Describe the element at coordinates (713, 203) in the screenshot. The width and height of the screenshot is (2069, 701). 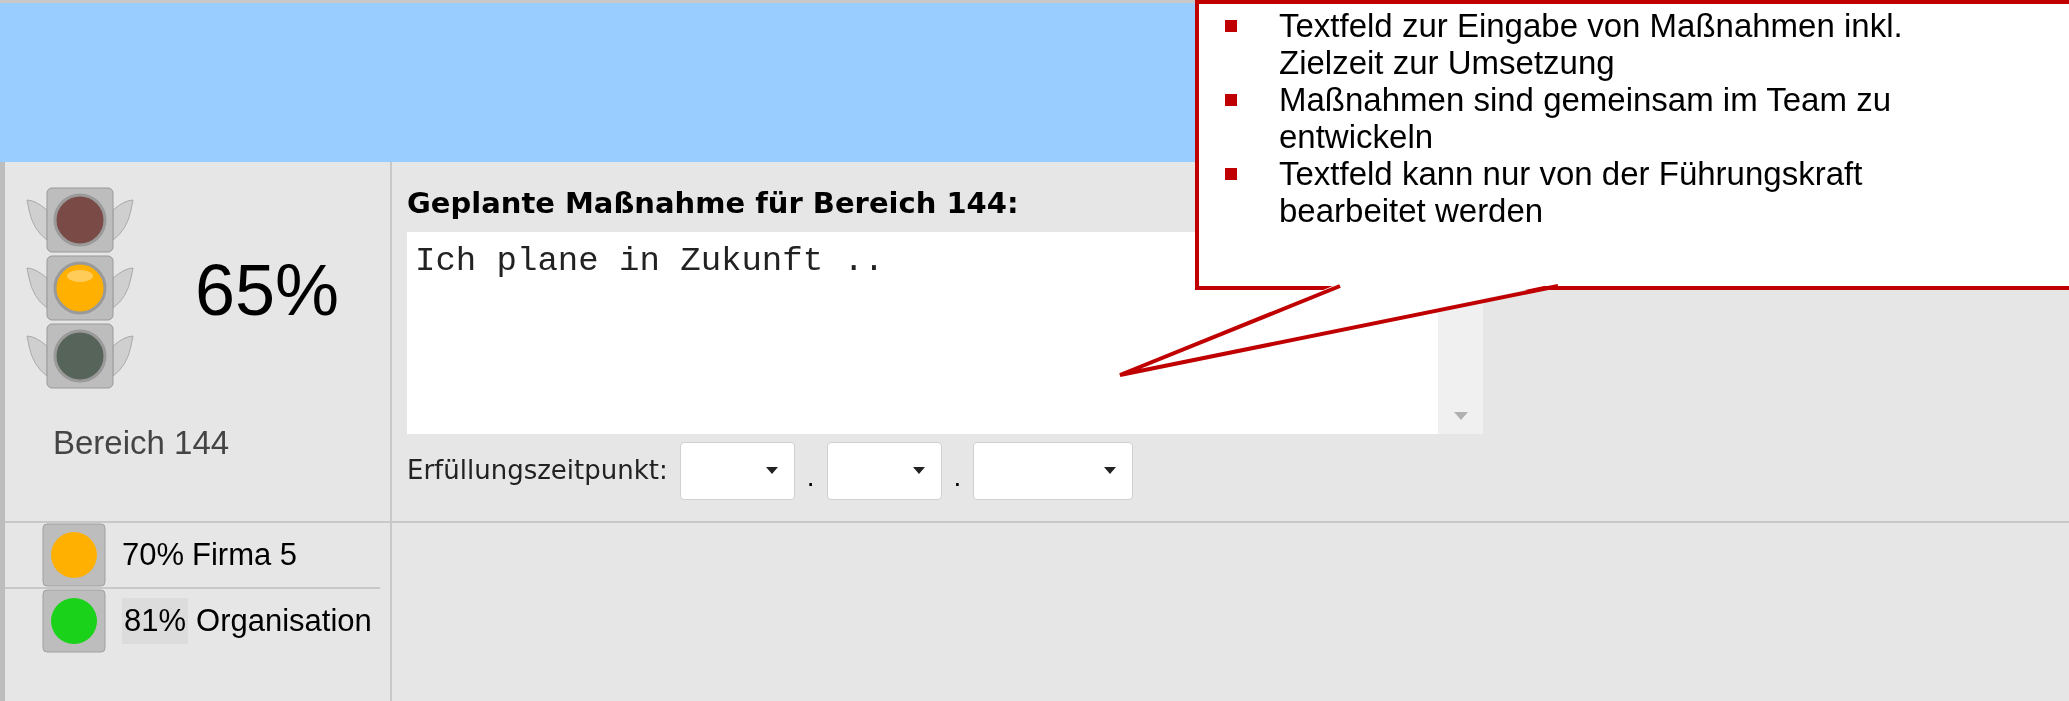
I see `section-heading: Geplante Maßnahme für Bereich 144:` at that location.